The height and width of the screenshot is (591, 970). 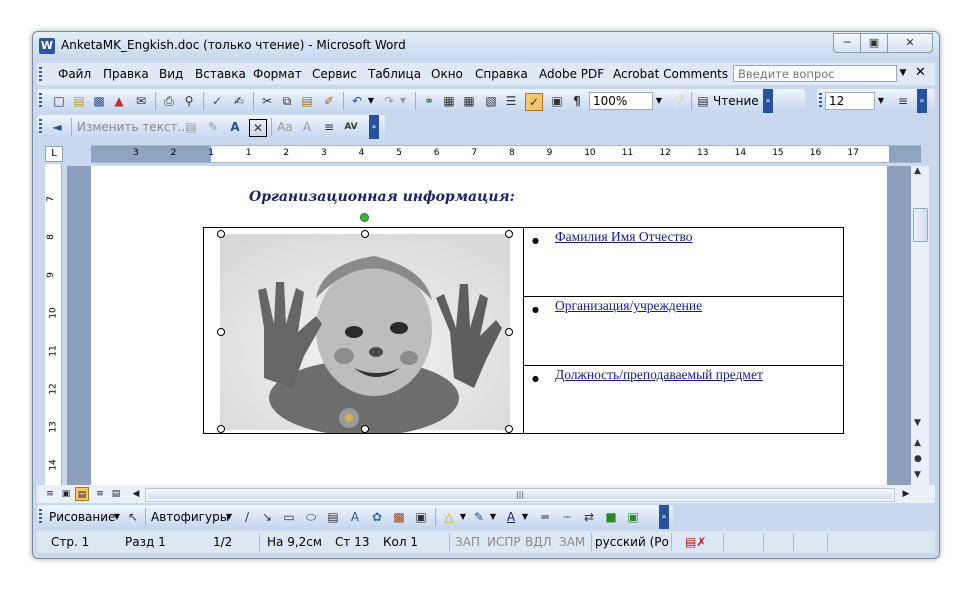 I want to click on undo-icon: ↶, so click(x=357, y=101).